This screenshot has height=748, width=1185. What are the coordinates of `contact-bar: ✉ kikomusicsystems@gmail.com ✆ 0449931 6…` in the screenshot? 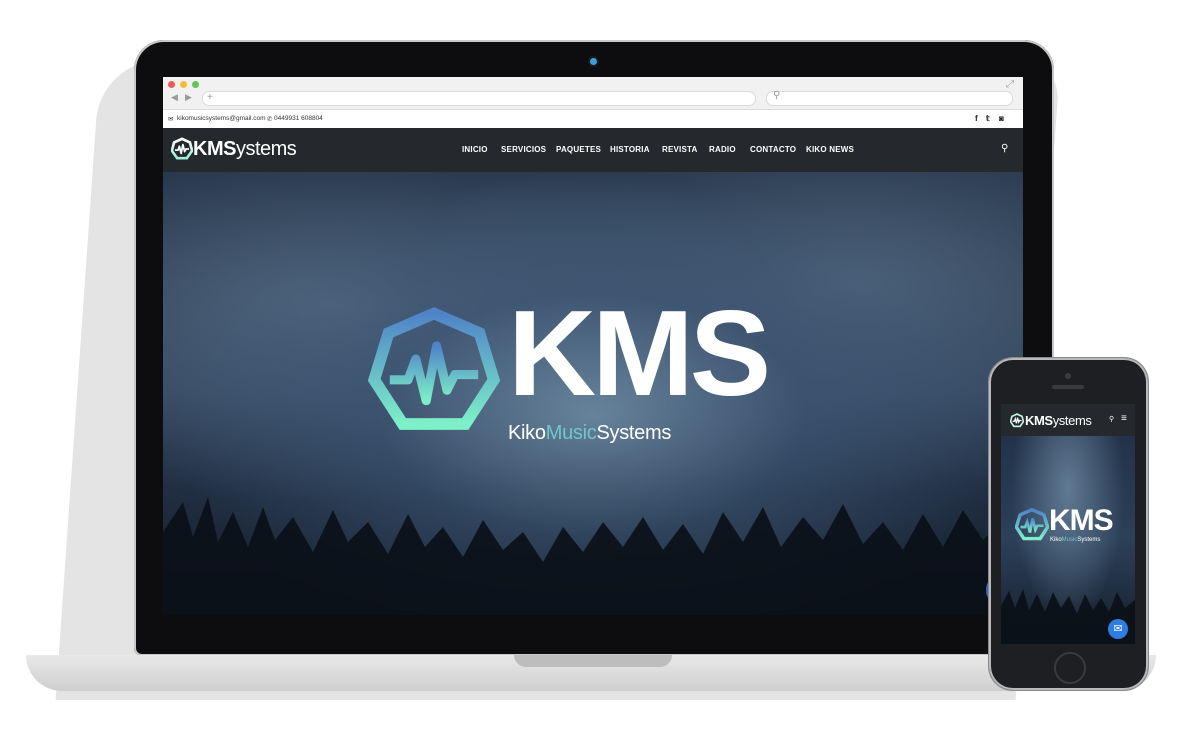 It's located at (593, 119).